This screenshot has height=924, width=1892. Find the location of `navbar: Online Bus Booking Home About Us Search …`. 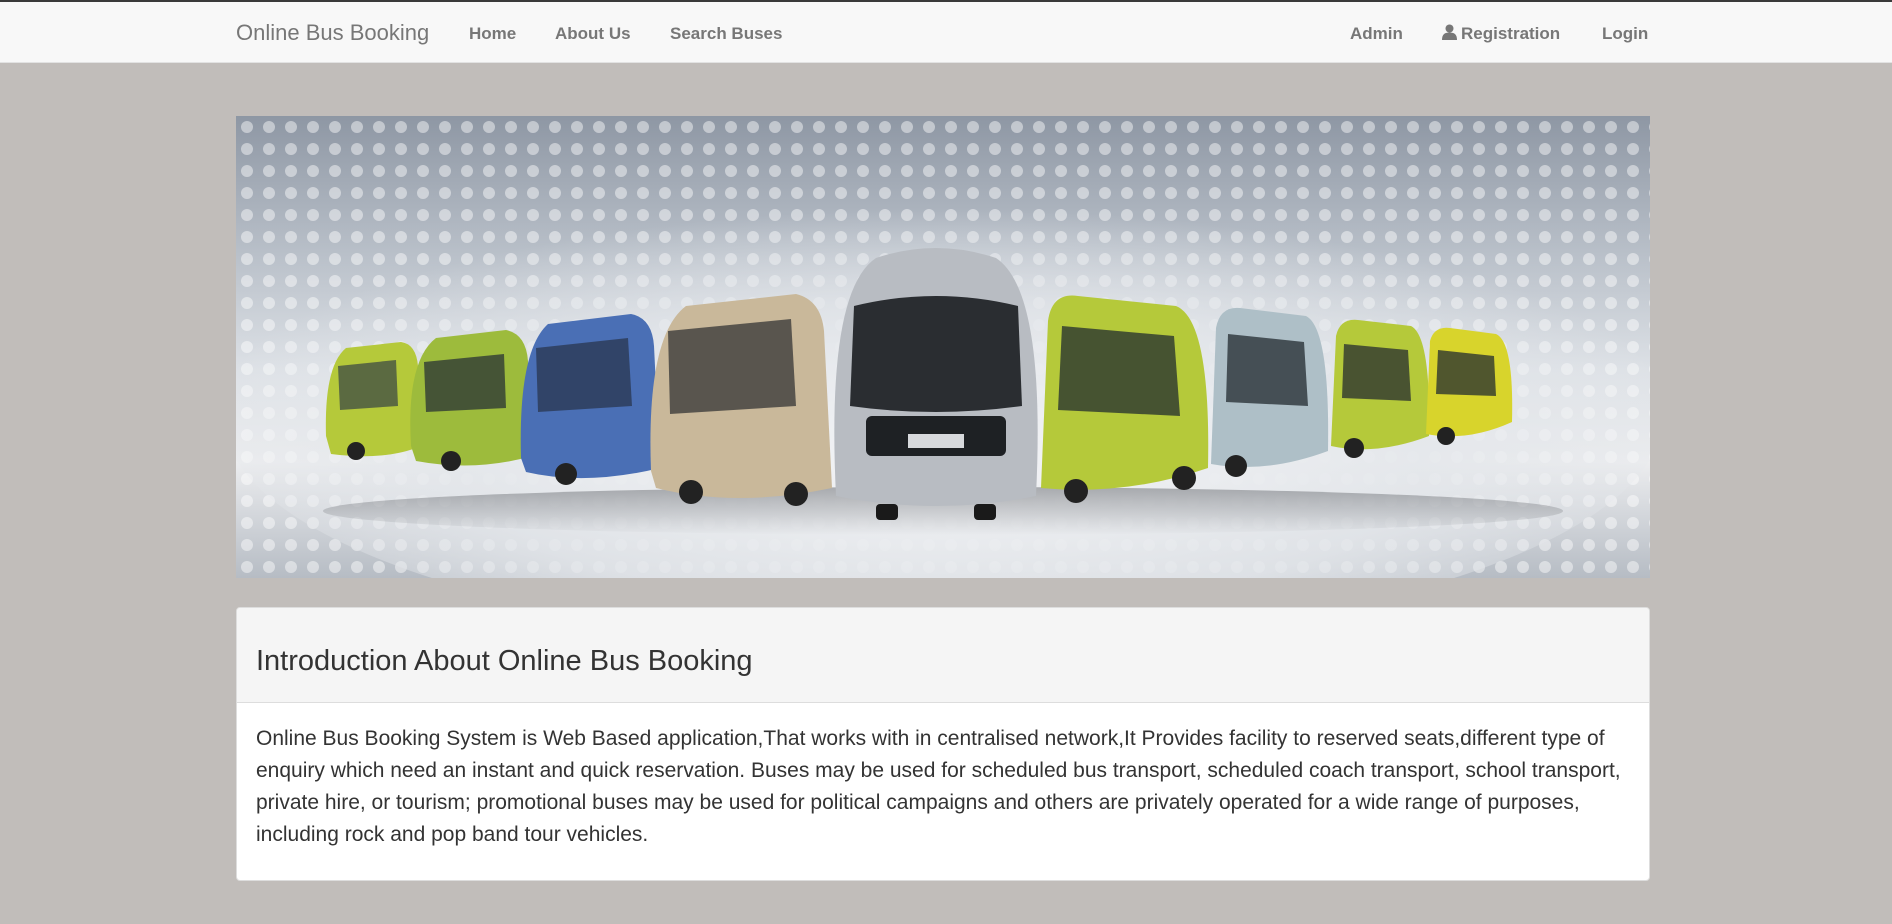

navbar: Online Bus Booking Home About Us Search … is located at coordinates (946, 32).